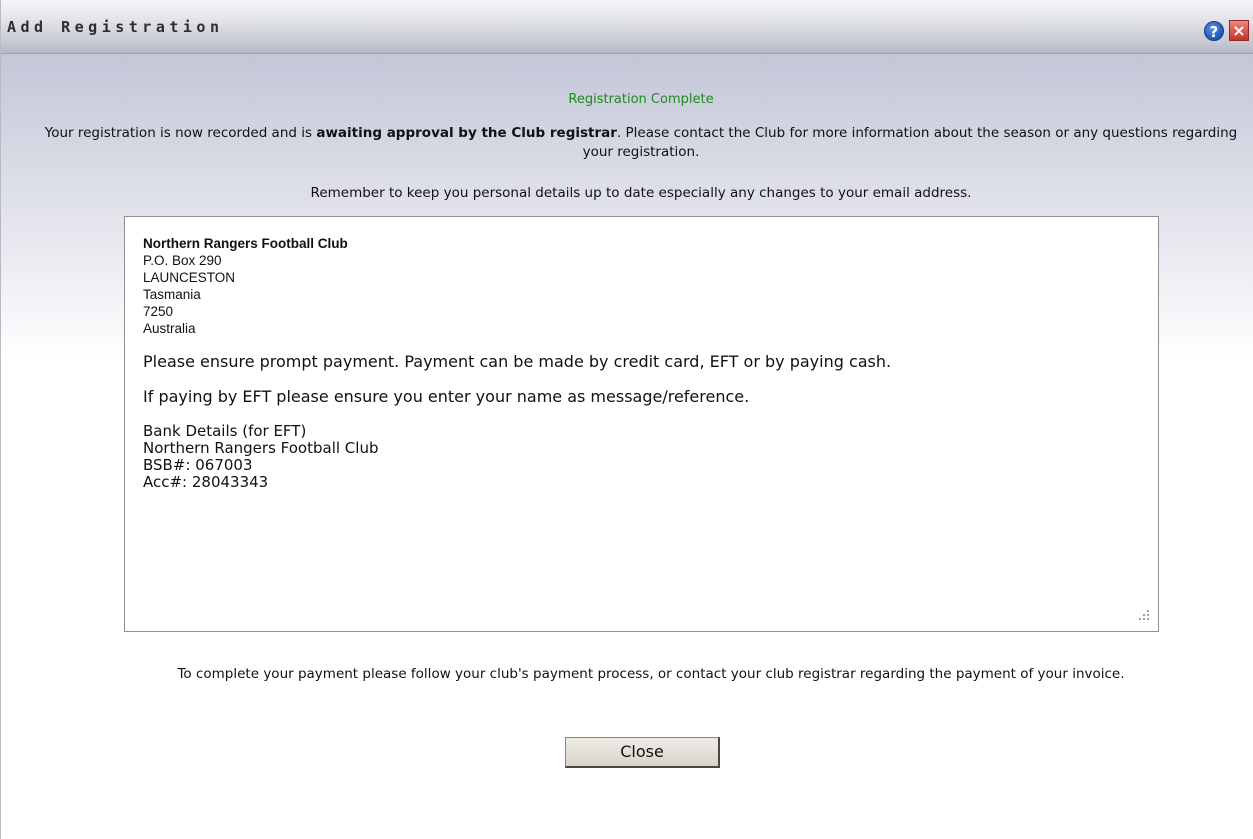  What do you see at coordinates (180, 133) in the screenshot?
I see `intro-text-part1: Your registration is now recorded and is` at bounding box center [180, 133].